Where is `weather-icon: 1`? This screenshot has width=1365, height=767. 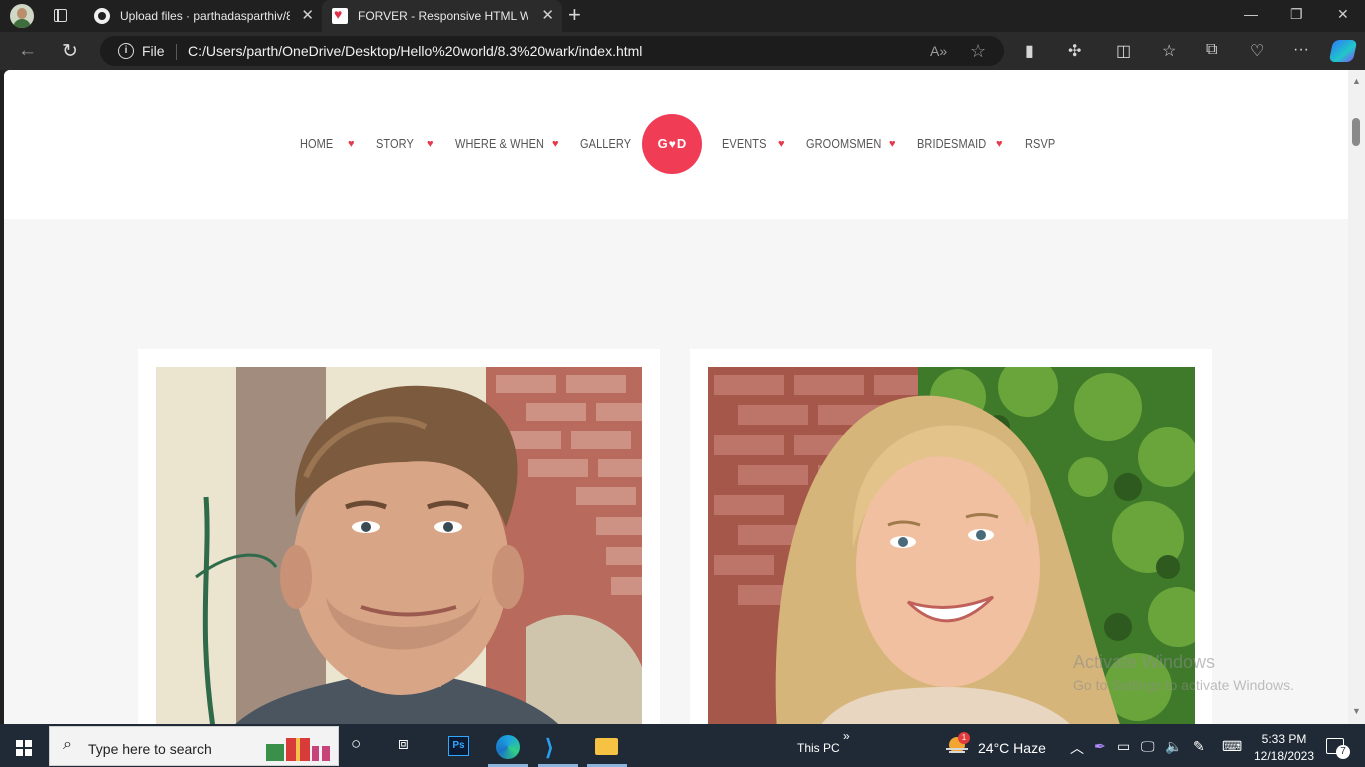 weather-icon: 1 is located at coordinates (958, 743).